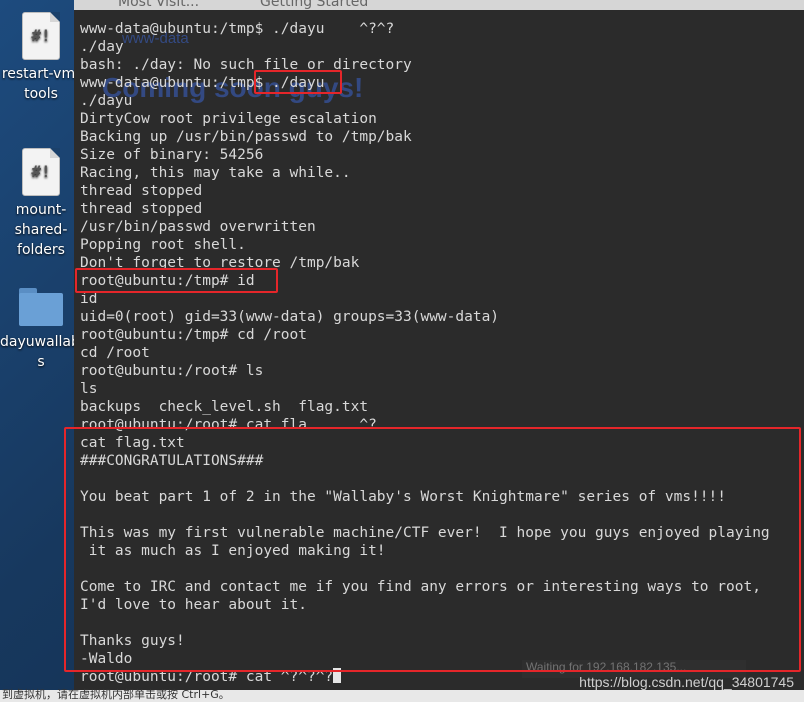  What do you see at coordinates (41, 307) in the screenshot?
I see `folder-icon` at bounding box center [41, 307].